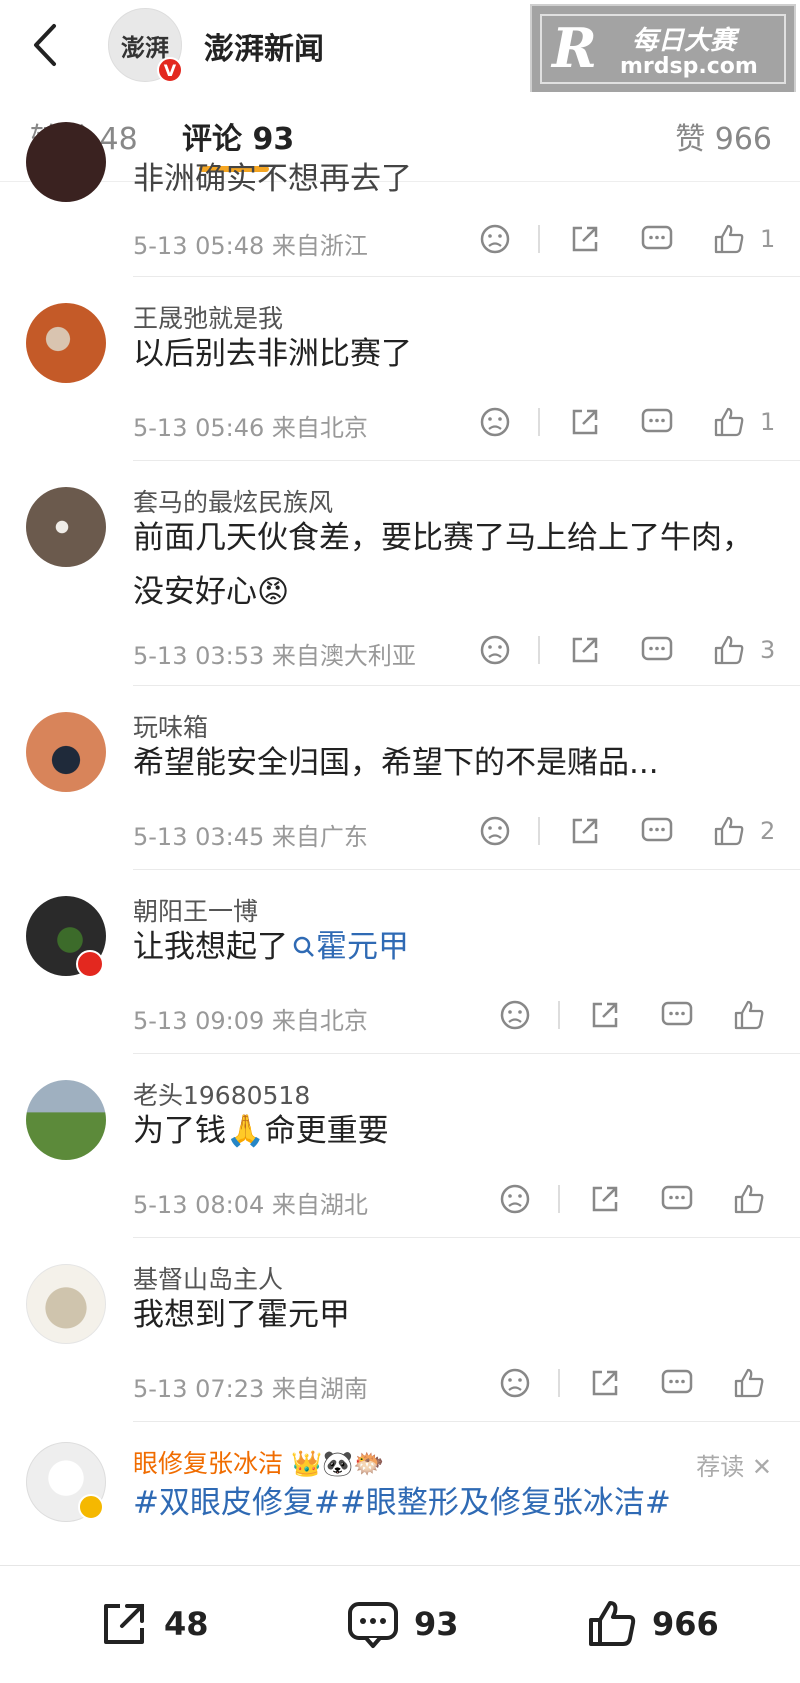 This screenshot has height=1683, width=800. Describe the element at coordinates (734, 1464) in the screenshot. I see `recommend-tag: 荐读 ✕` at that location.